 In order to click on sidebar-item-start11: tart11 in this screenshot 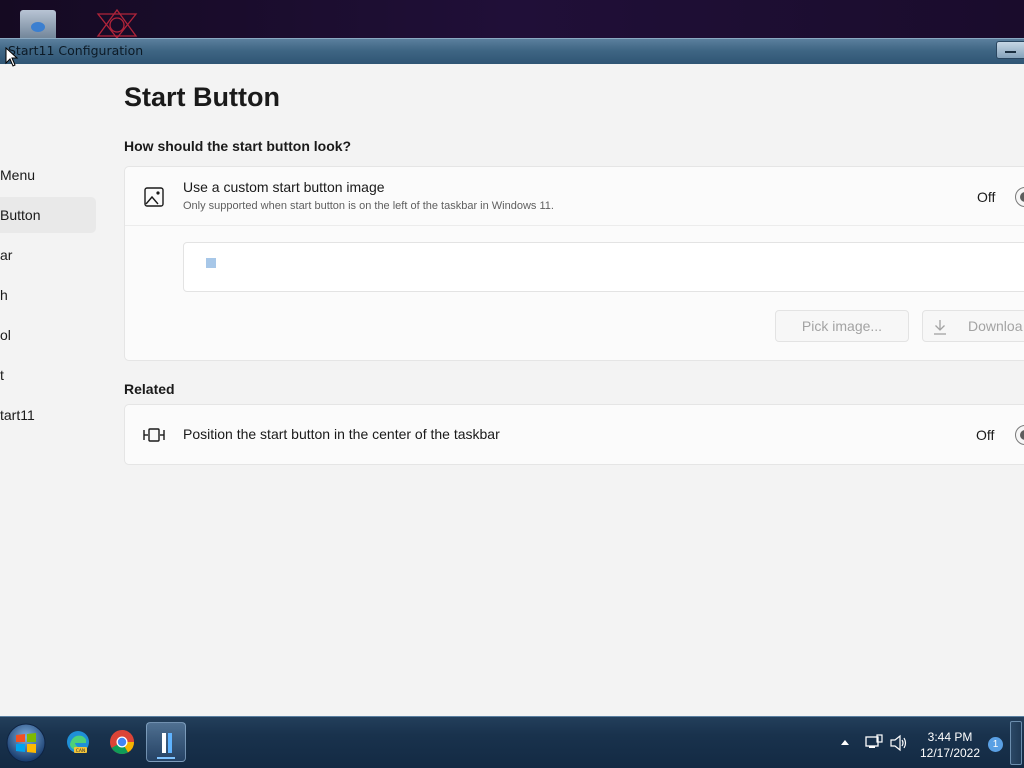, I will do `click(48, 415)`.